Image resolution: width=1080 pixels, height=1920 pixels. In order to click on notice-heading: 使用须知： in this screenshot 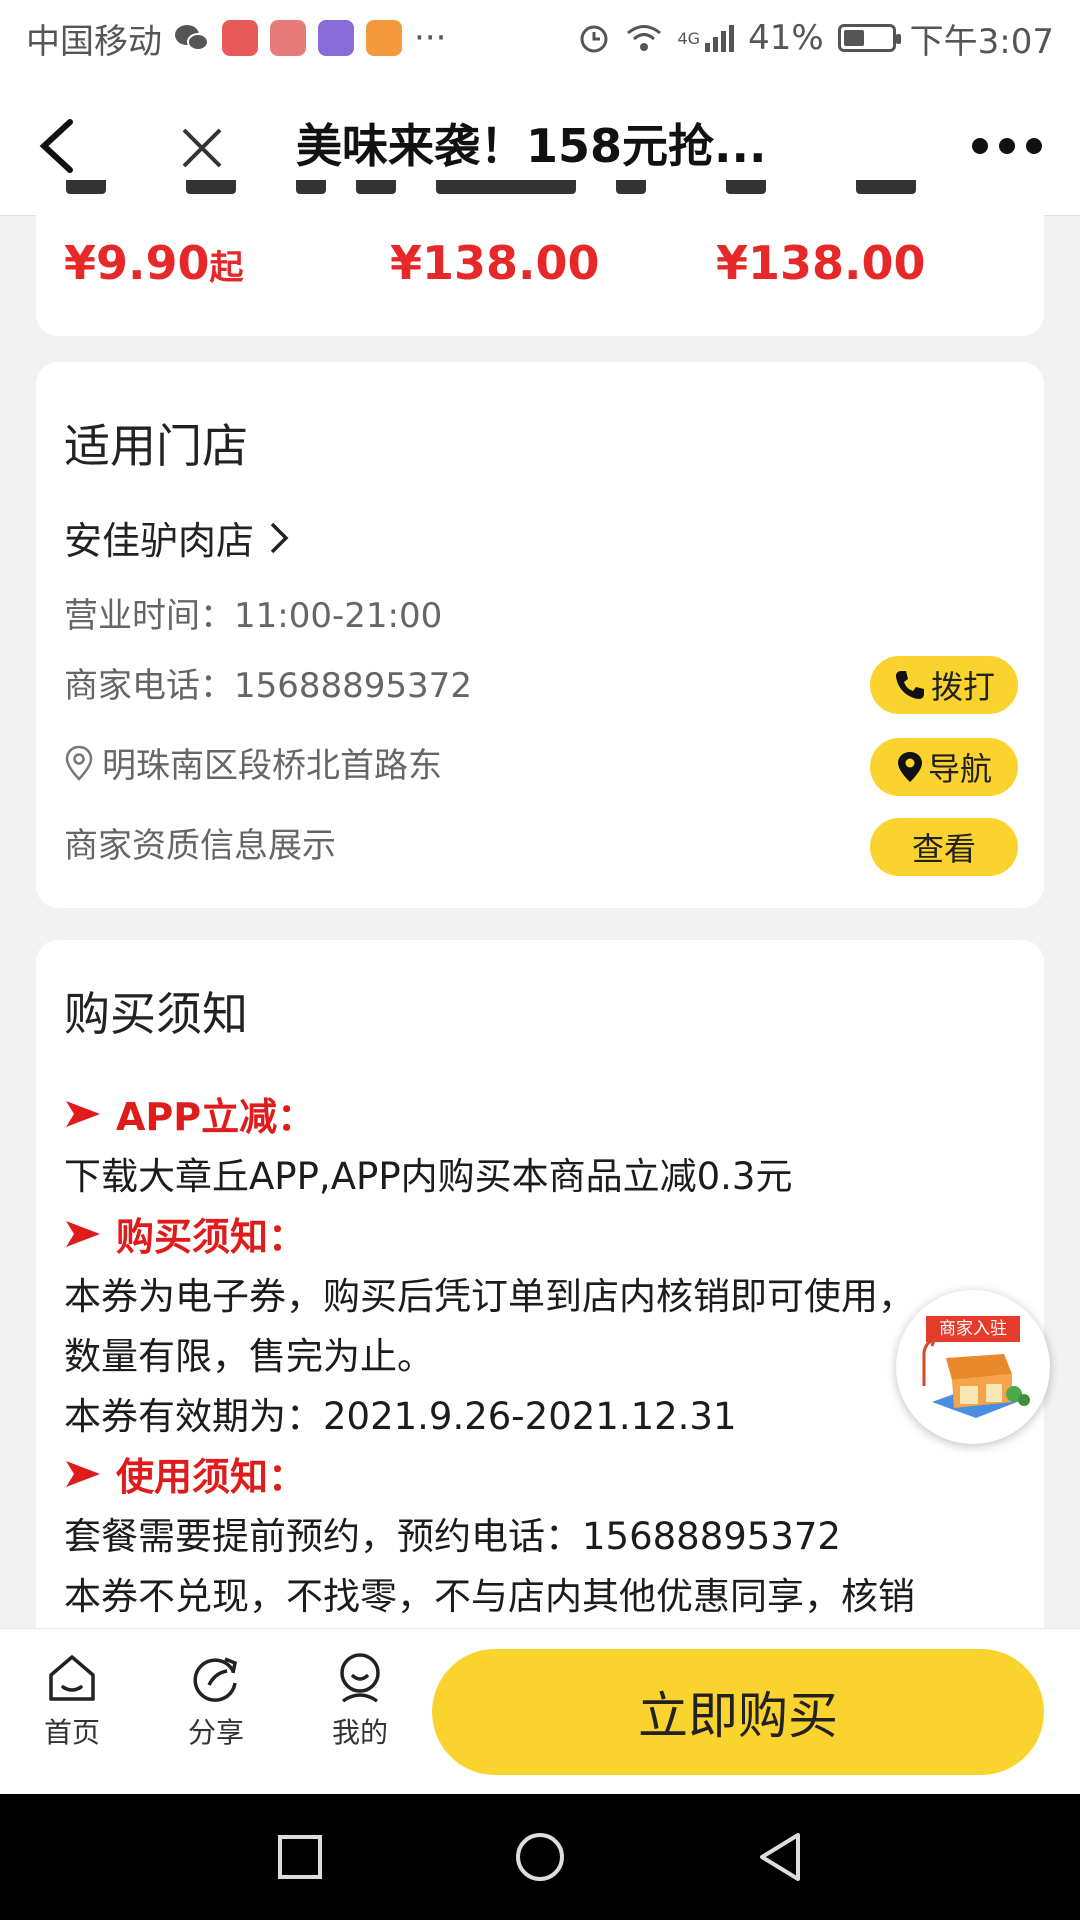, I will do `click(185, 1473)`.